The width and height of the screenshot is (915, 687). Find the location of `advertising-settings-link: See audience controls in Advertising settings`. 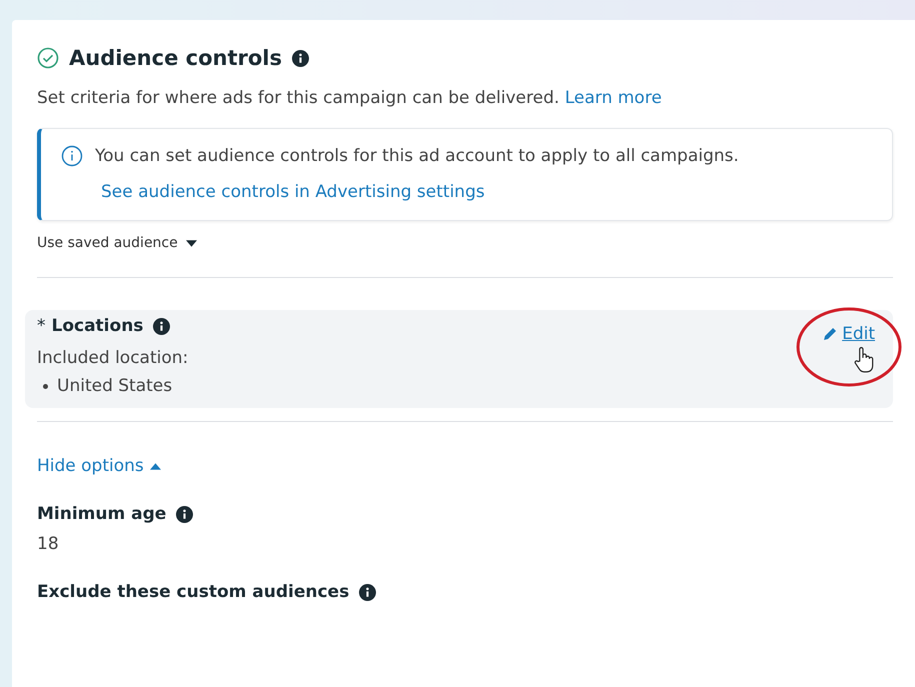

advertising-settings-link: See audience controls in Advertising settings is located at coordinates (293, 192).